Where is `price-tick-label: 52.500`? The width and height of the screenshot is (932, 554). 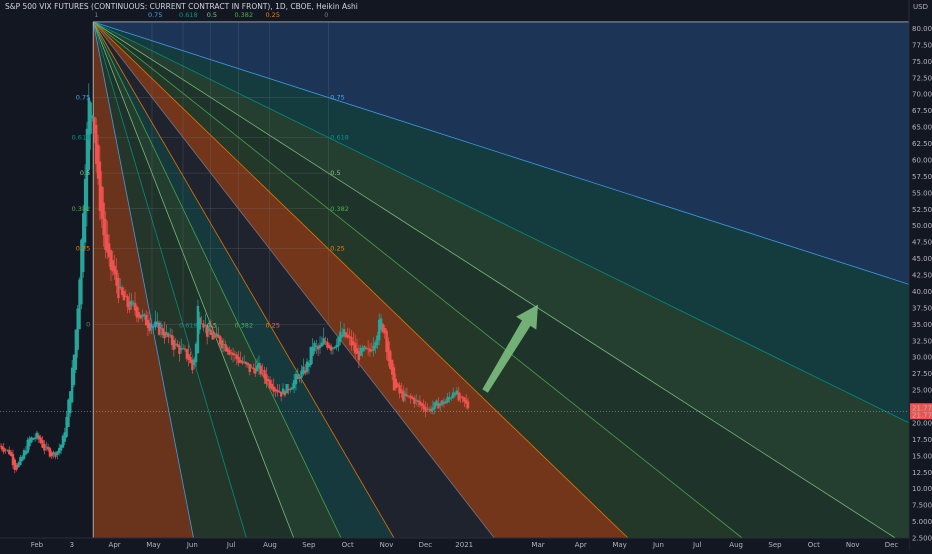
price-tick-label: 52.500 is located at coordinates (922, 210).